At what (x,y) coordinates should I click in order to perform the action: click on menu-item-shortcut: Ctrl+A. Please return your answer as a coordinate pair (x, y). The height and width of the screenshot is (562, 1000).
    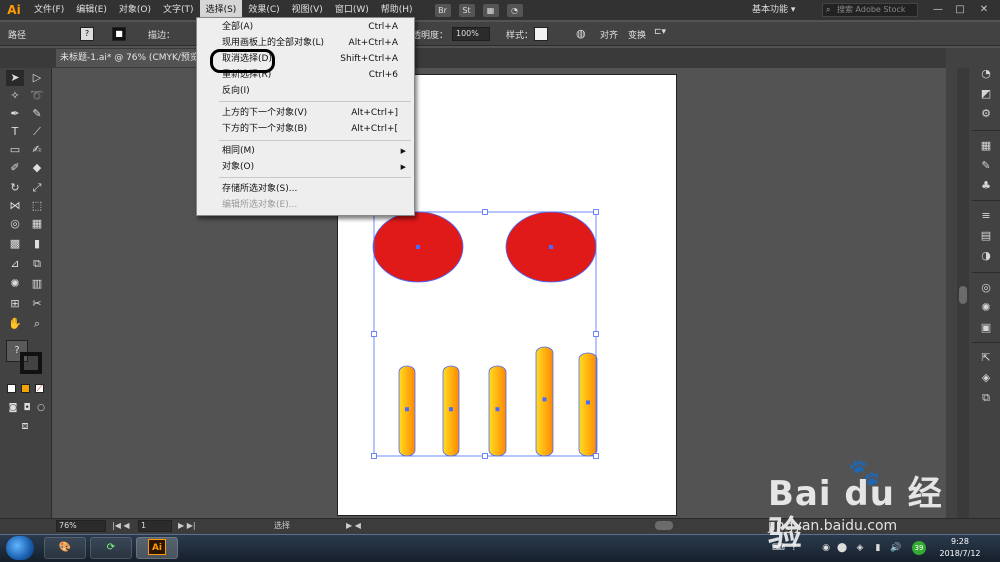
    Looking at the image, I should click on (383, 27).